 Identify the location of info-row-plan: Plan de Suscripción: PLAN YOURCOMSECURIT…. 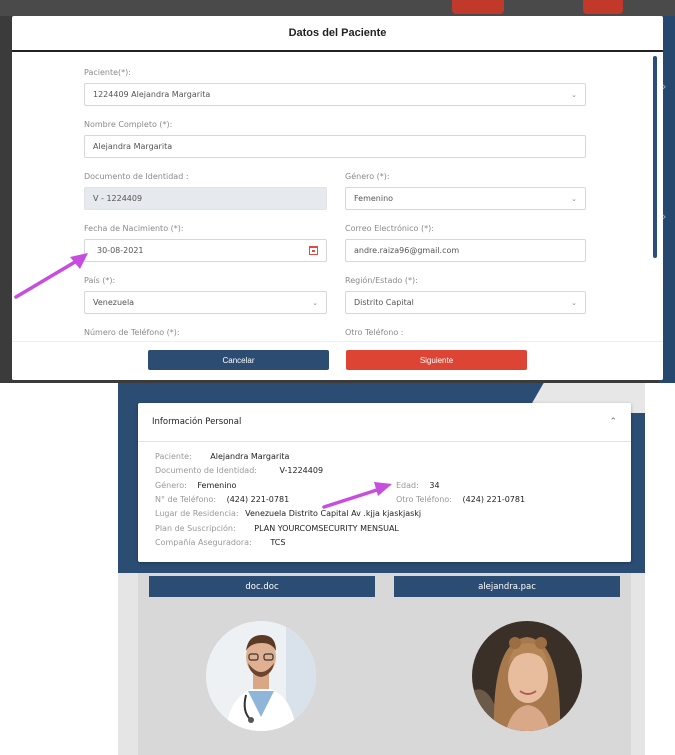
(277, 528).